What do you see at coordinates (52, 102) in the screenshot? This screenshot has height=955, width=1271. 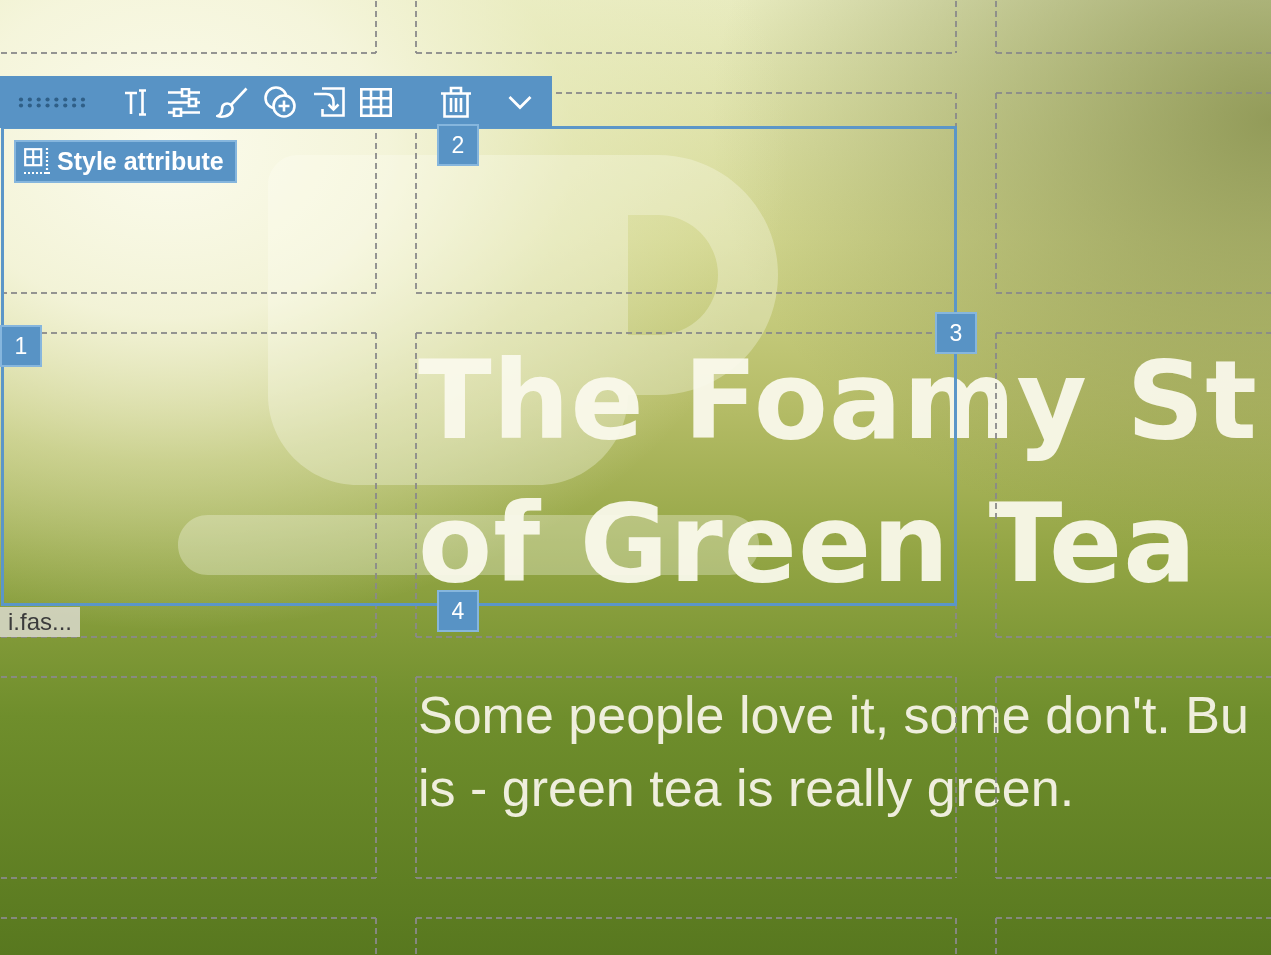 I see `drag-handle-icon` at bounding box center [52, 102].